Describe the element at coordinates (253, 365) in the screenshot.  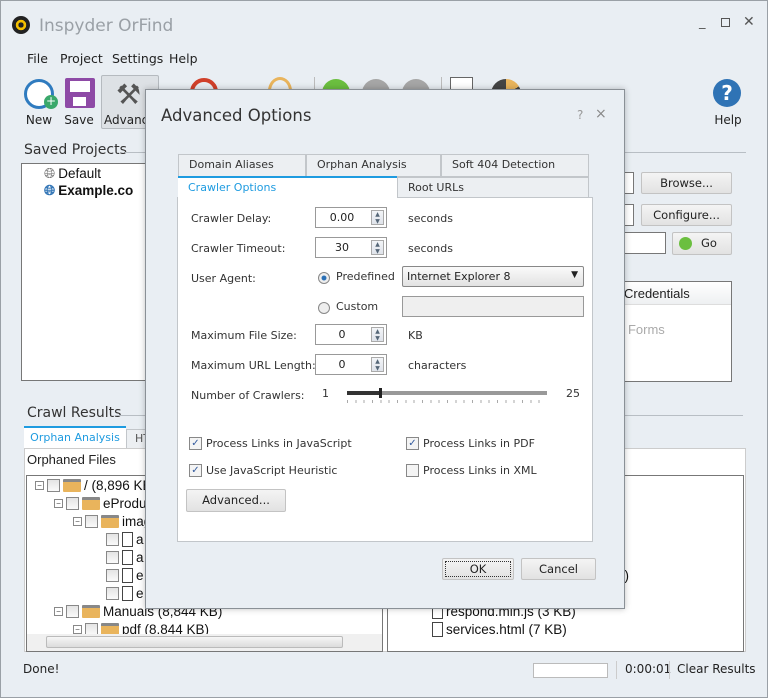
I see `max-url-length-label: Maximum URL Length:` at that location.